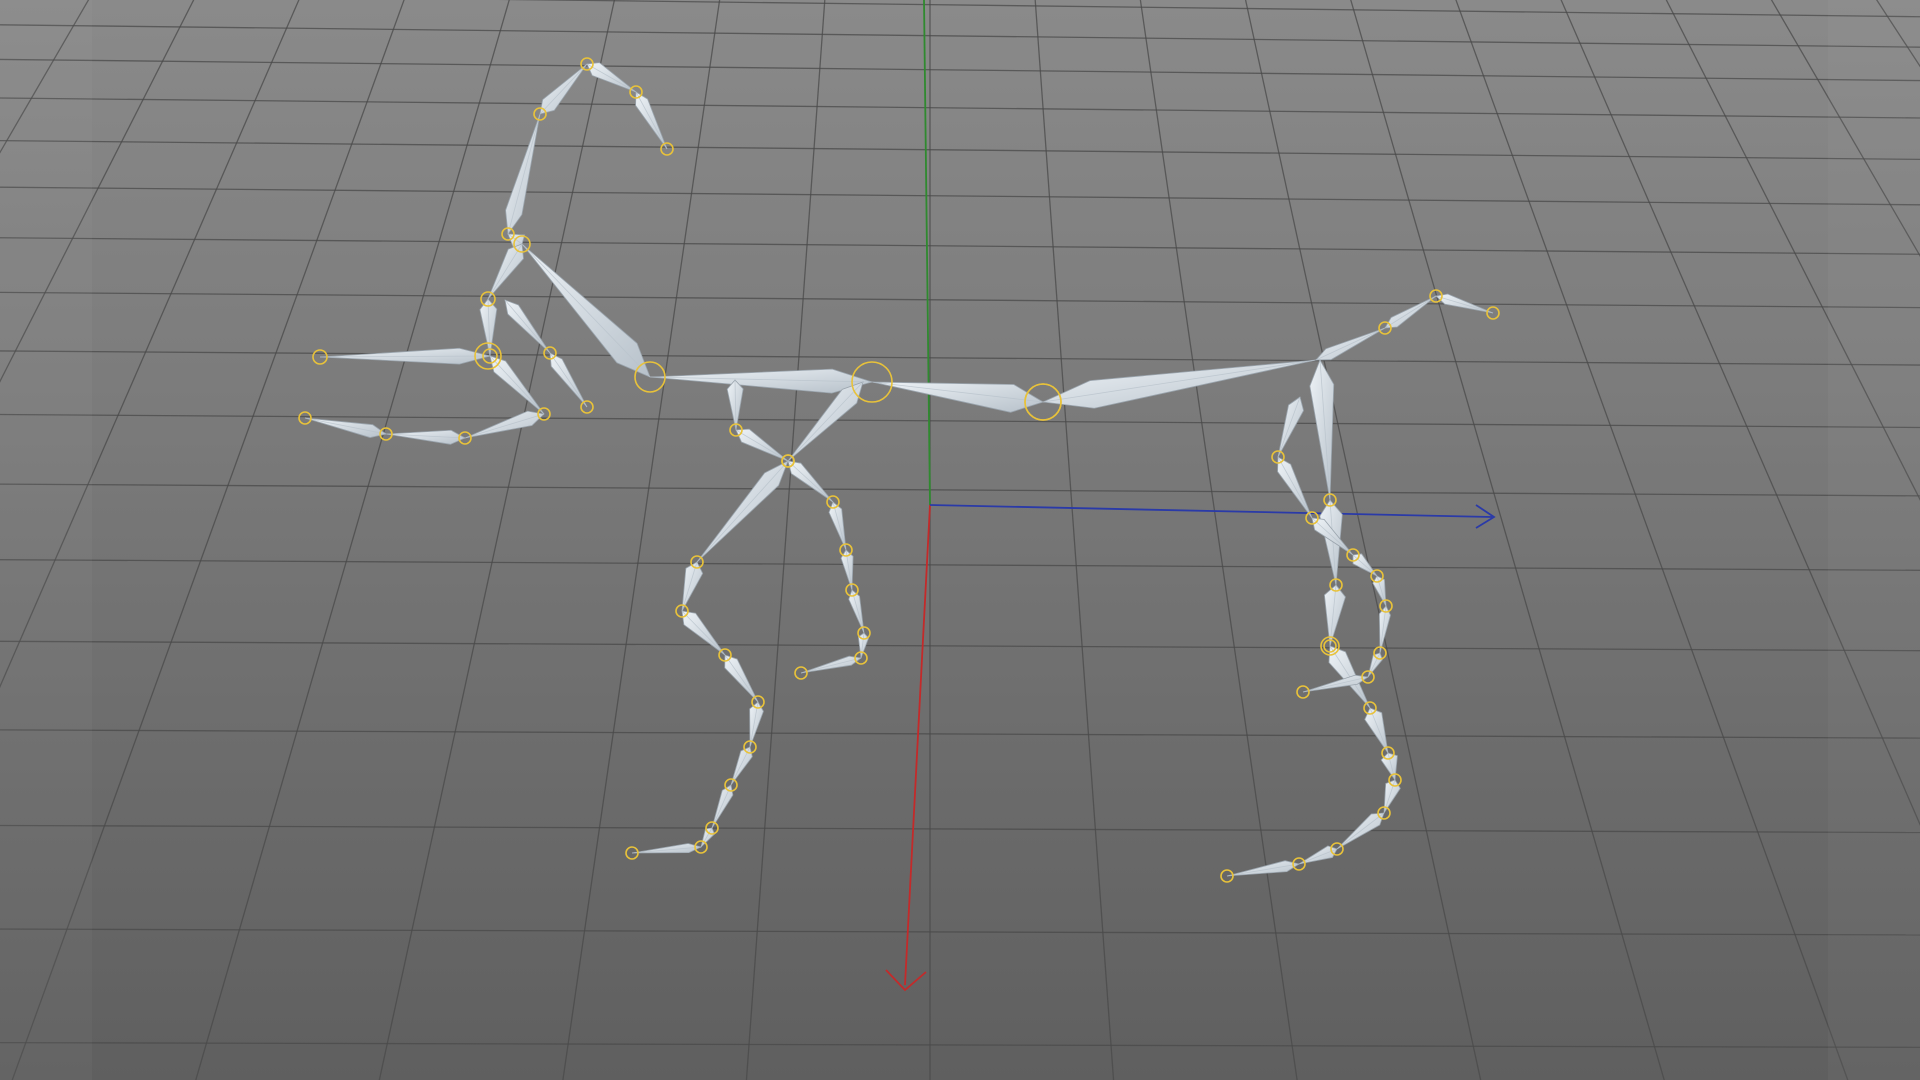 The height and width of the screenshot is (1080, 1920). What do you see at coordinates (837, 526) in the screenshot?
I see `bone-front-leg-left` at bounding box center [837, 526].